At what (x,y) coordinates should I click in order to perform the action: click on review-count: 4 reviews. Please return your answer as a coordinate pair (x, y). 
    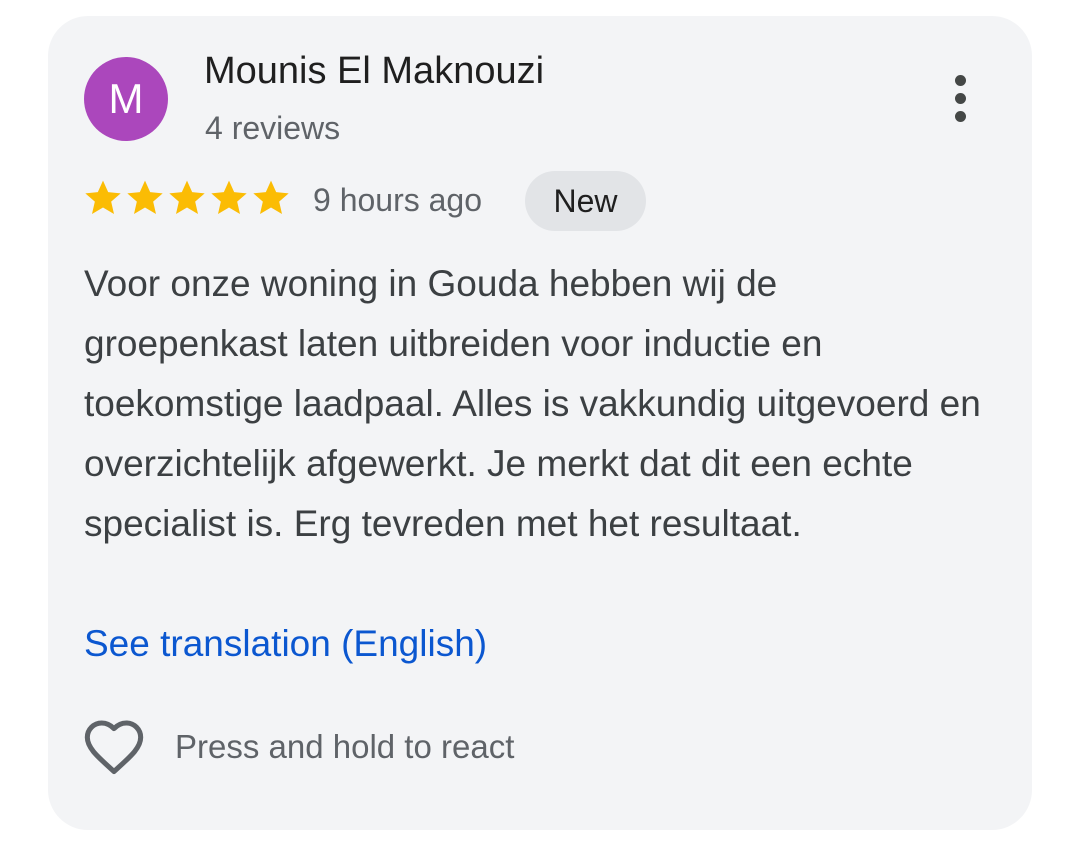
    Looking at the image, I should click on (272, 128).